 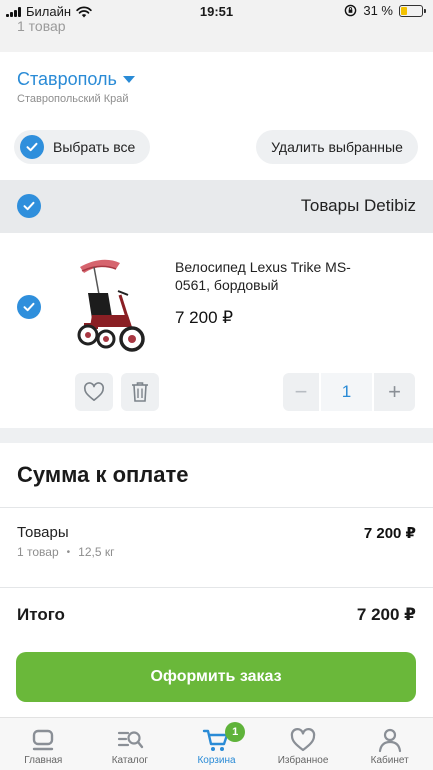 I want to click on status-right: 31 %, so click(x=385, y=10).